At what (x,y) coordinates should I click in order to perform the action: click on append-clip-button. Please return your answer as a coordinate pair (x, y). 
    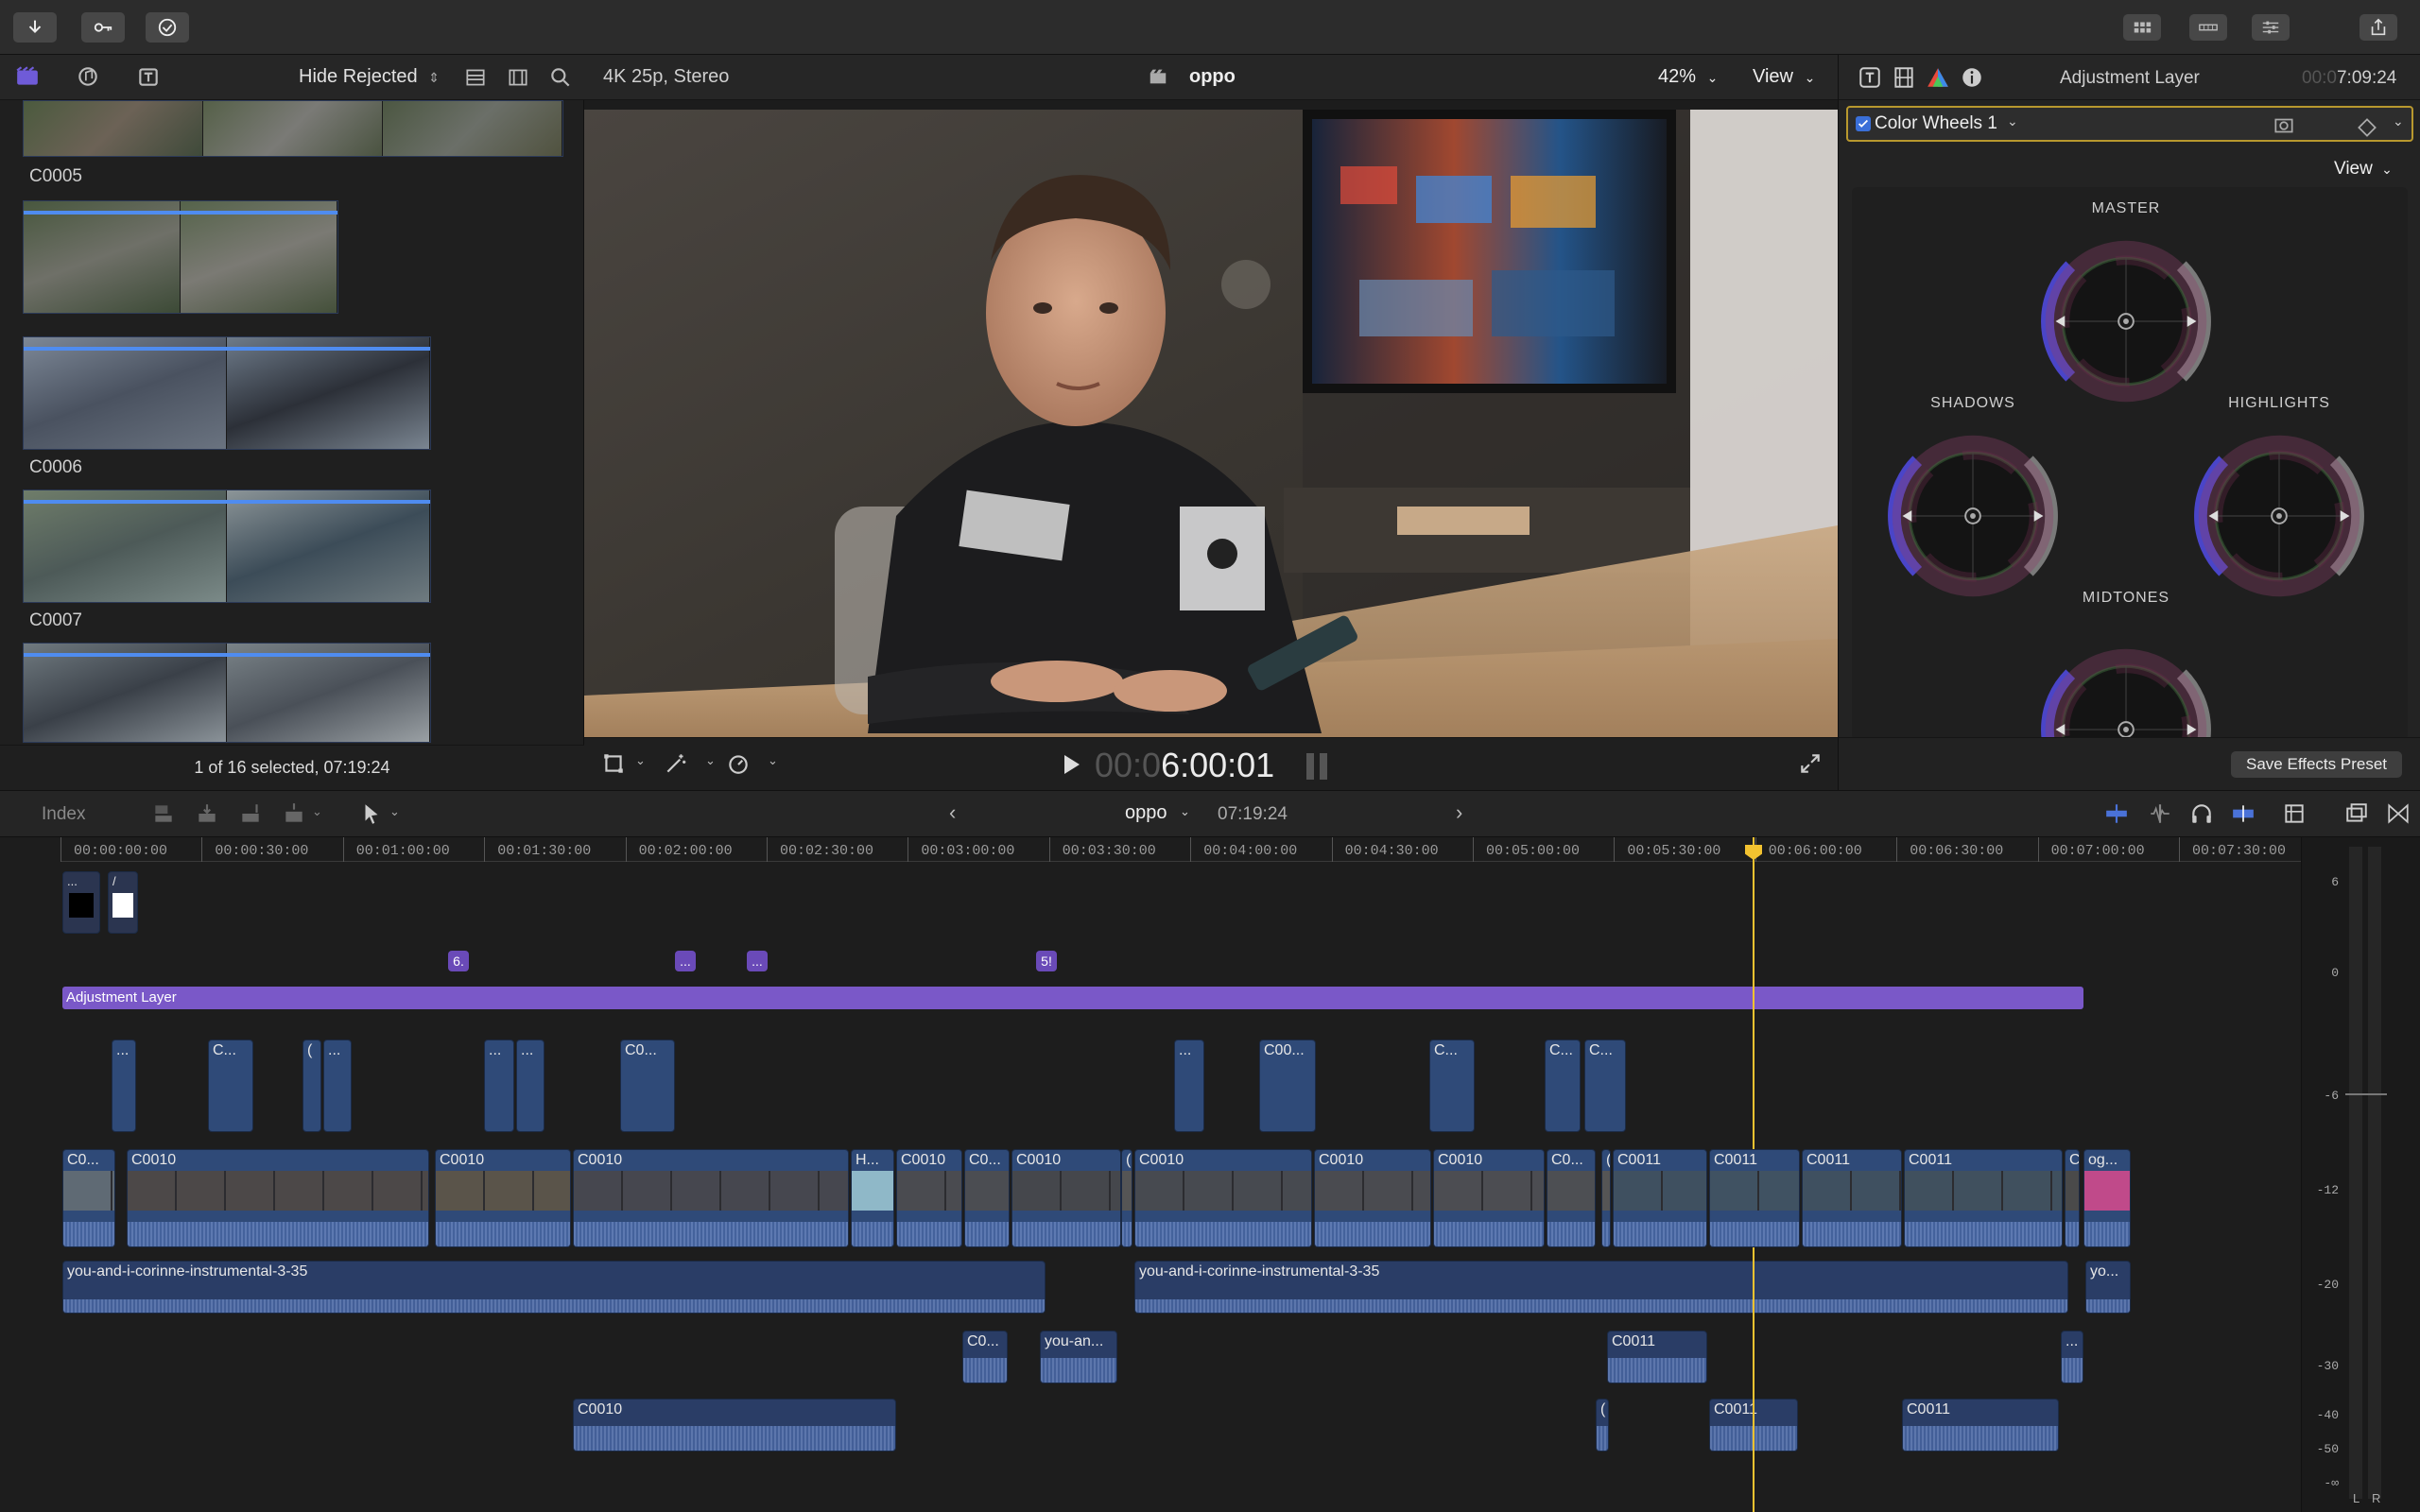
    Looking at the image, I should click on (250, 813).